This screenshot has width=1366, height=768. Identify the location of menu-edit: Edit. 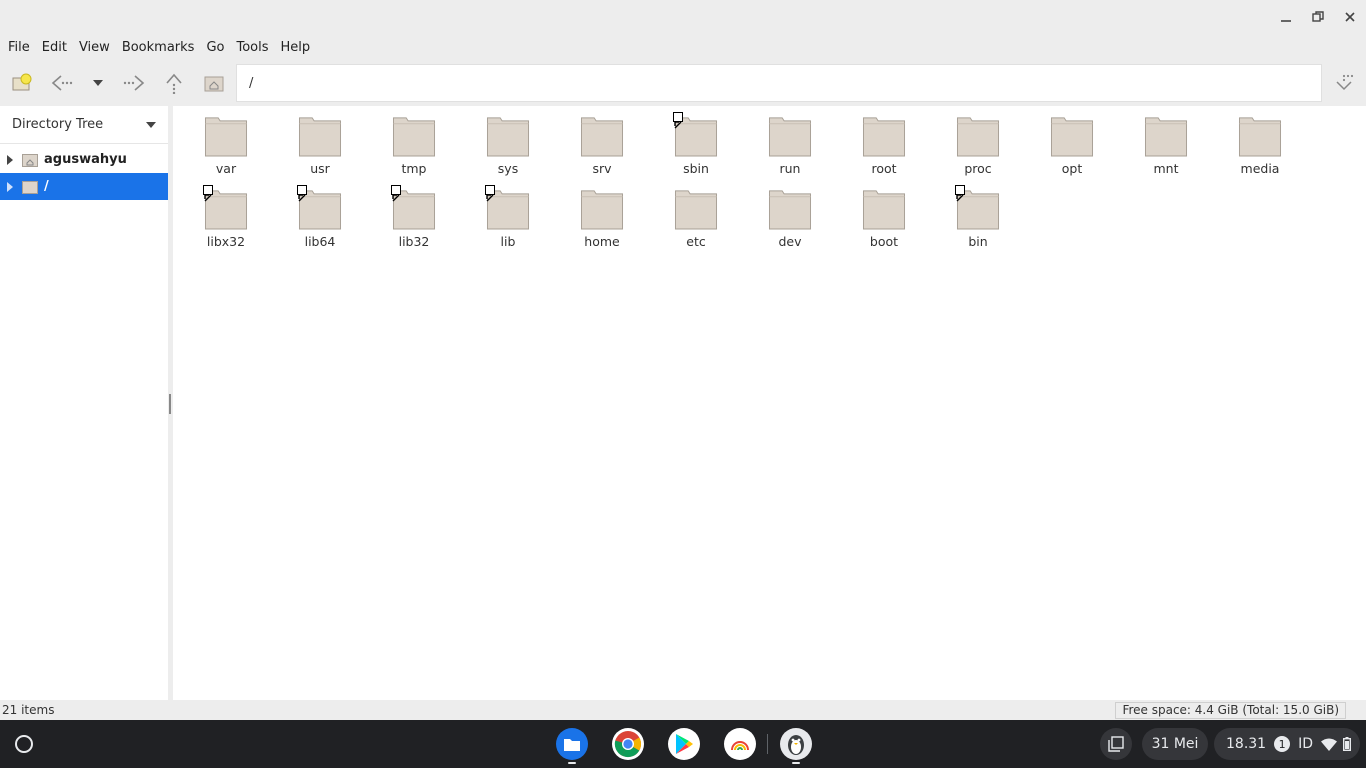
(54, 47).